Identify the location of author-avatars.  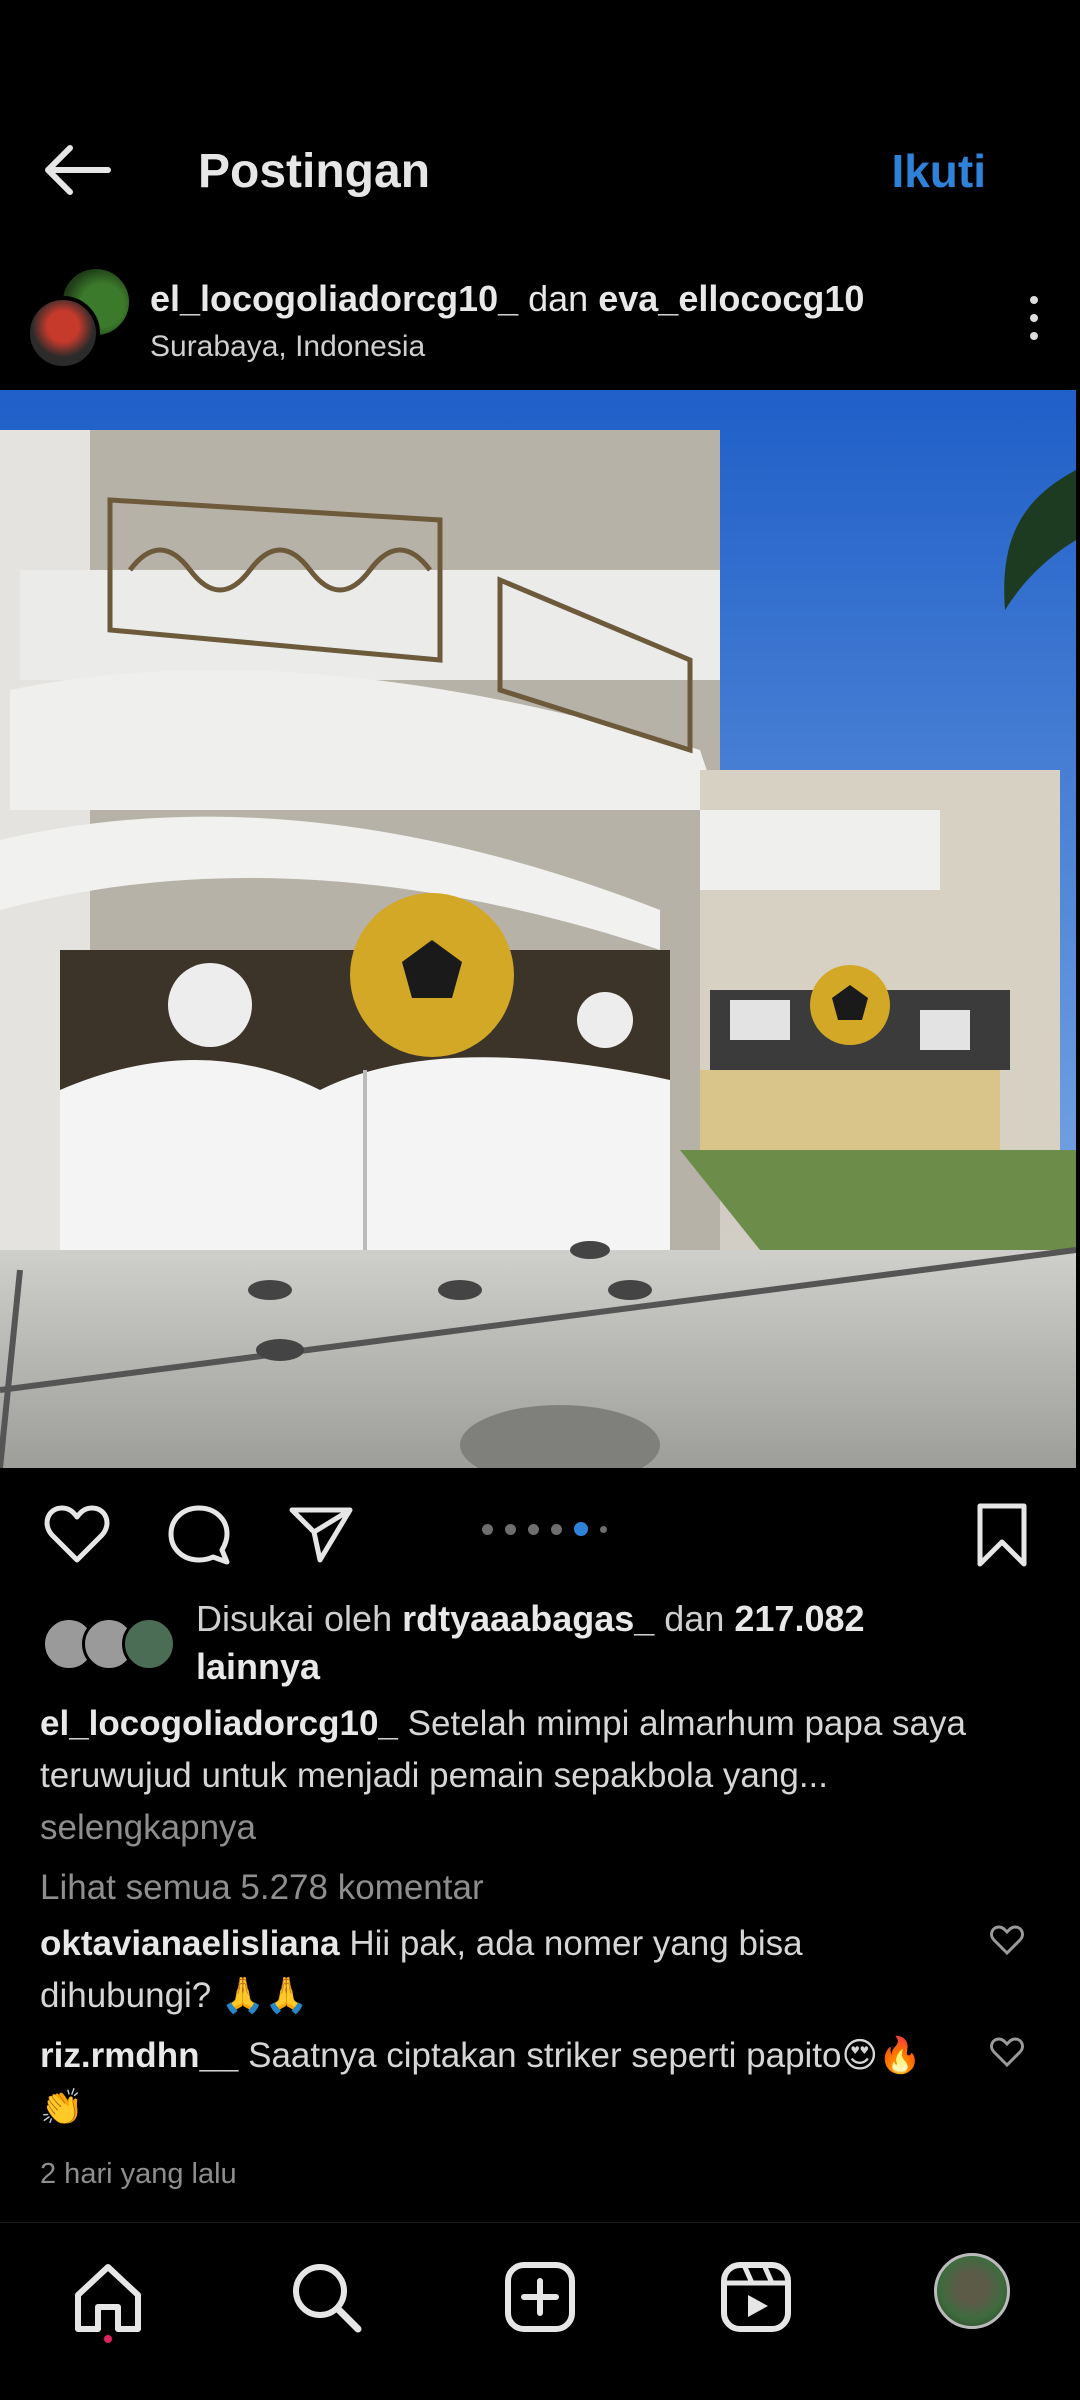
(81, 321).